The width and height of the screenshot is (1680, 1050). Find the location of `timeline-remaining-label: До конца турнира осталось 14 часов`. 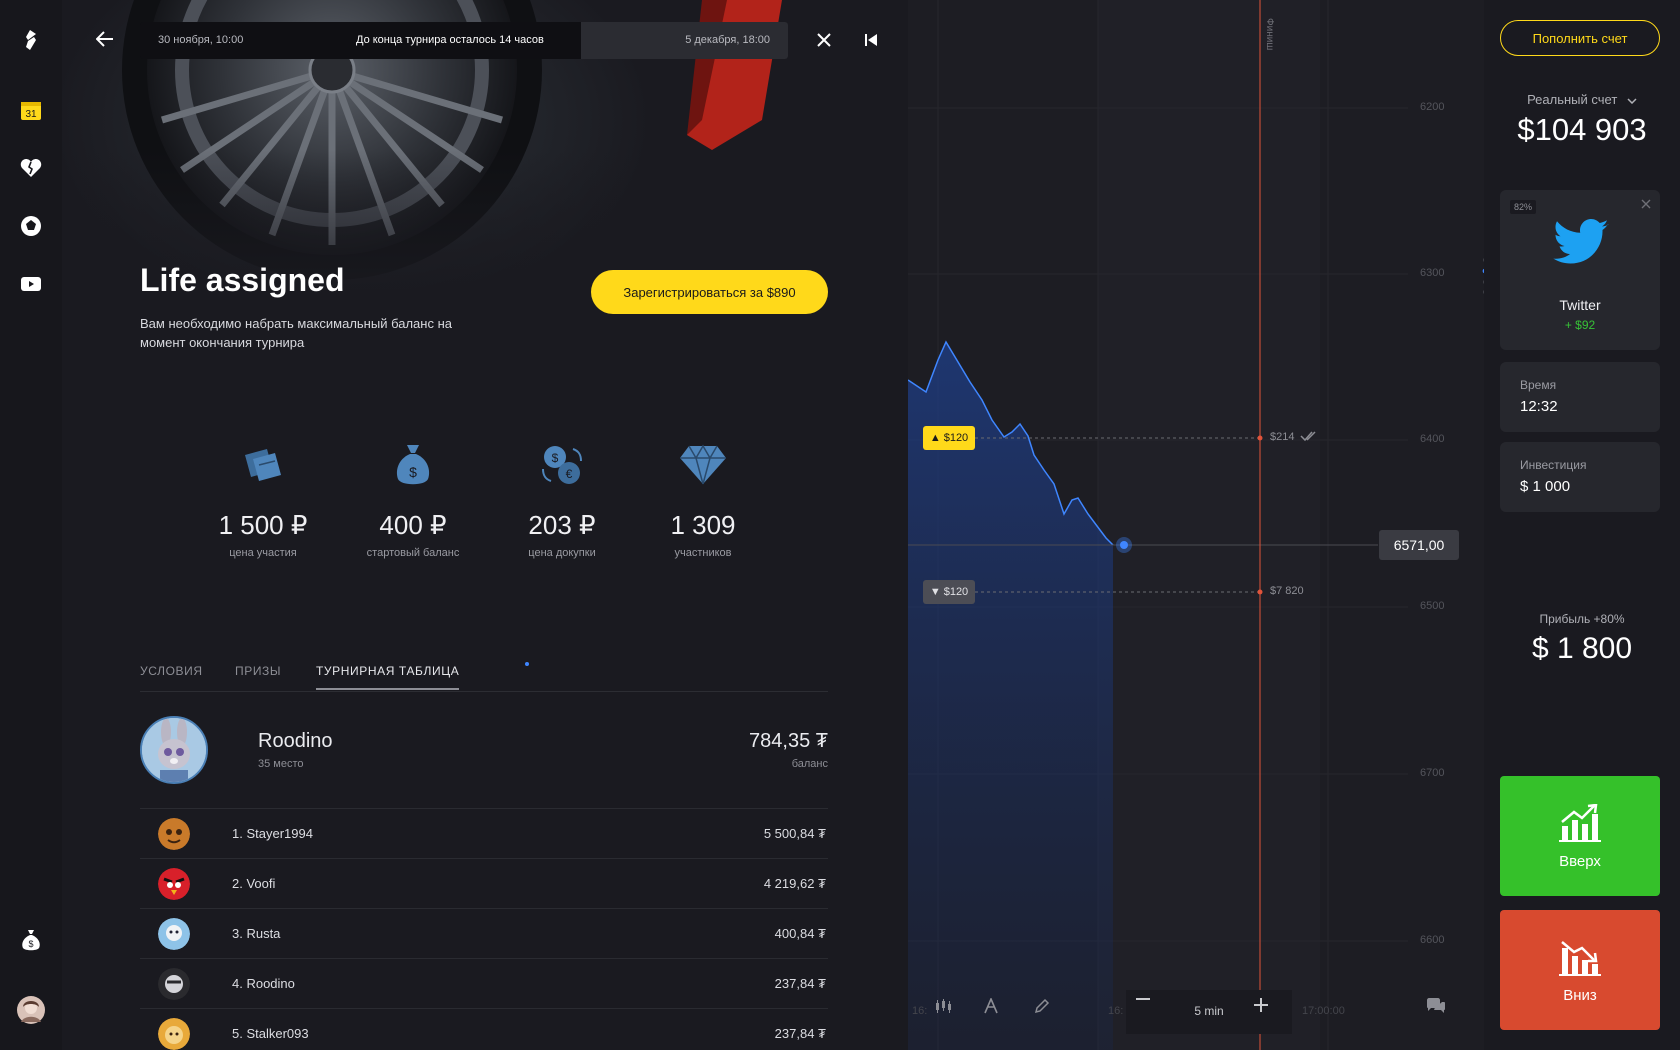

timeline-remaining-label: До конца турнира осталось 14 часов is located at coordinates (450, 40).